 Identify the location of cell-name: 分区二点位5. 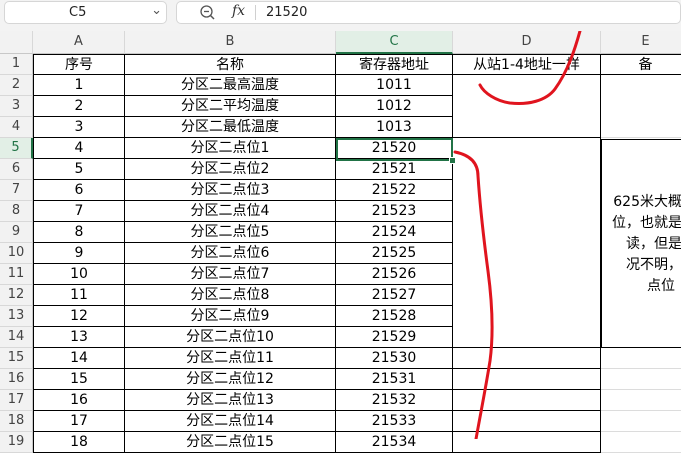
(230, 232).